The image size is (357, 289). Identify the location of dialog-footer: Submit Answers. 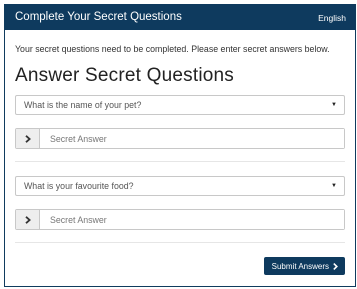
(180, 266).